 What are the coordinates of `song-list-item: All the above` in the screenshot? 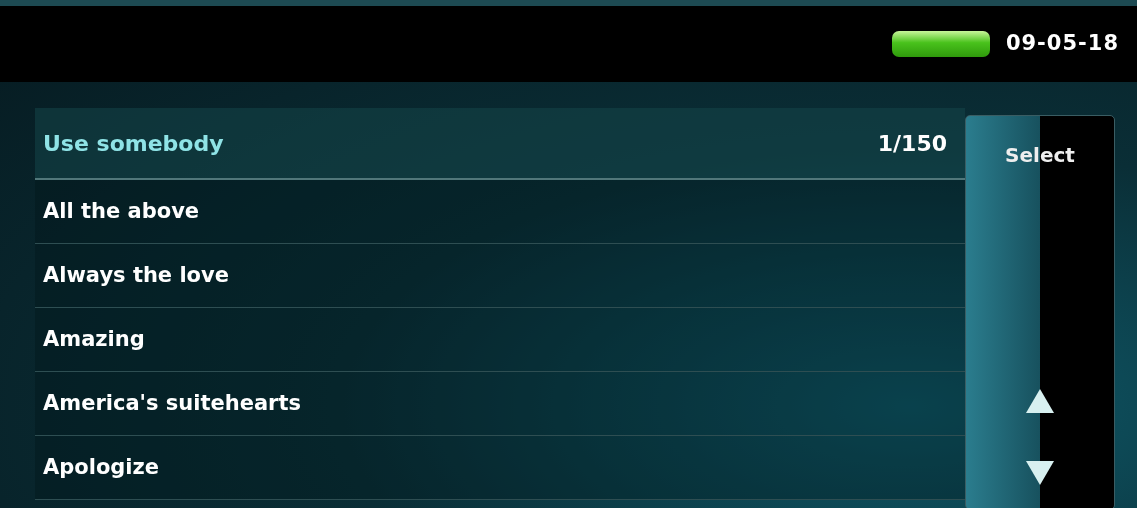 It's located at (500, 212).